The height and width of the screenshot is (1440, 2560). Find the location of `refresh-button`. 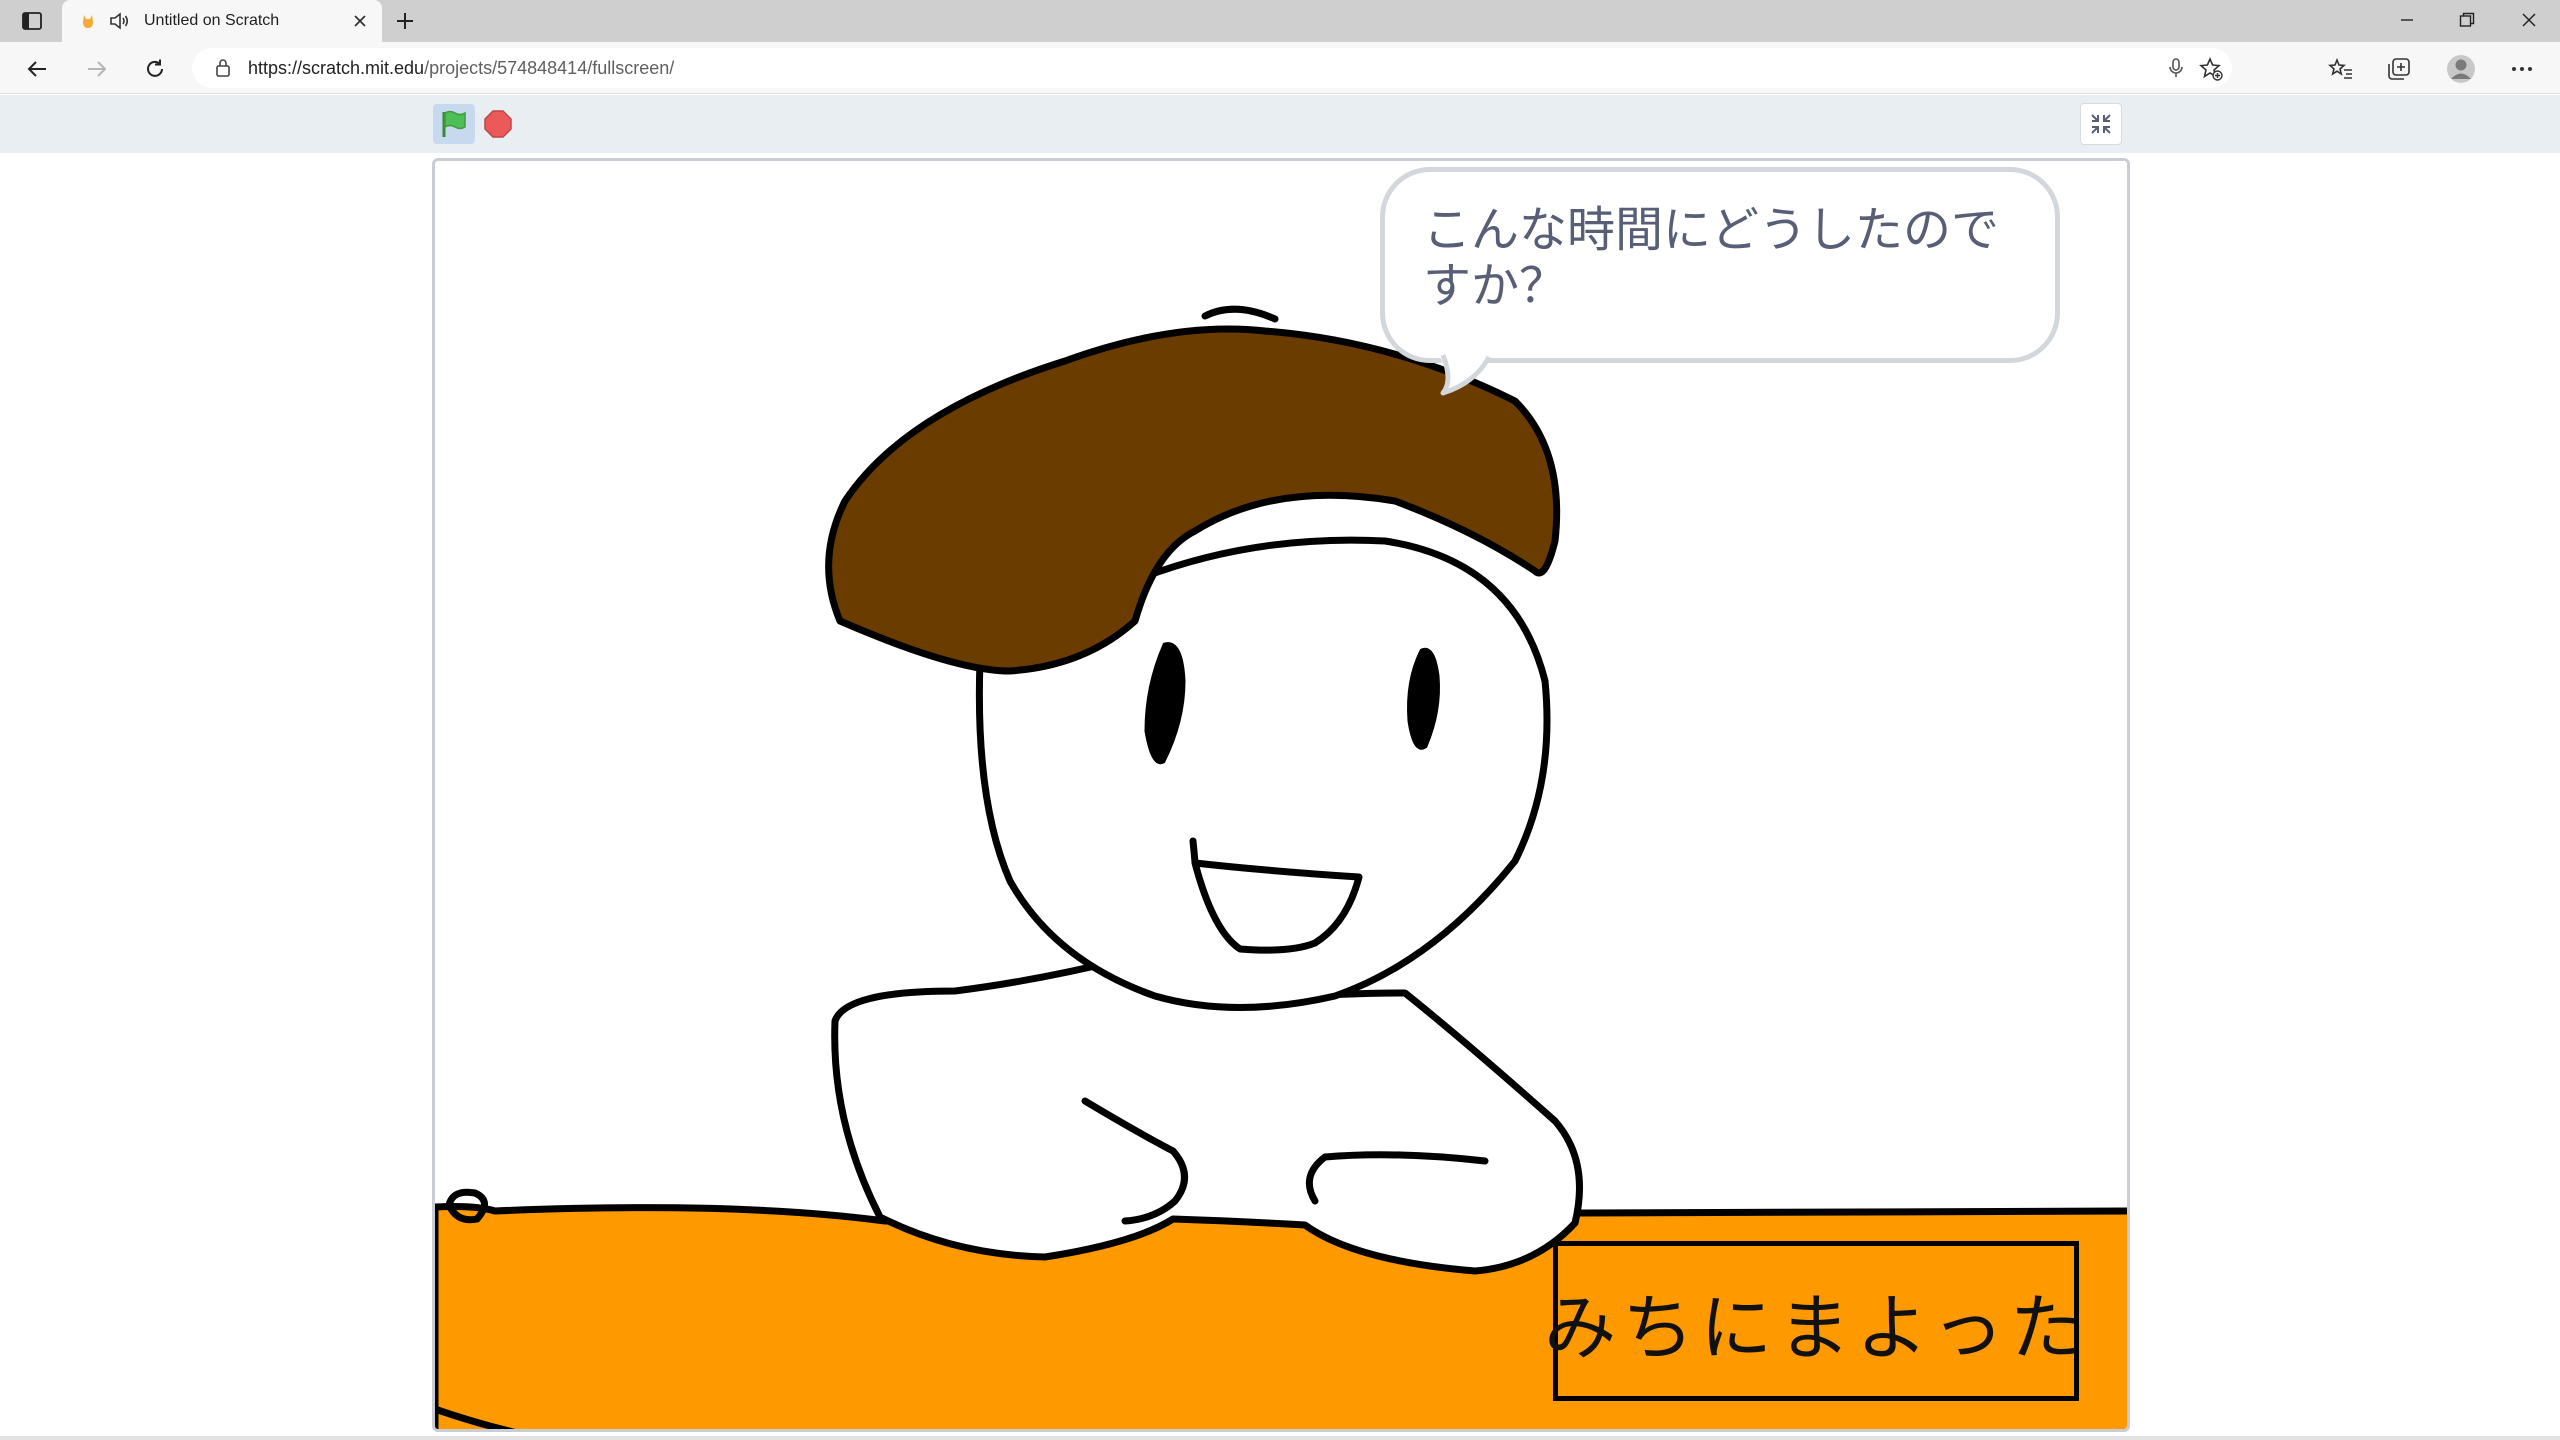

refresh-button is located at coordinates (155, 69).